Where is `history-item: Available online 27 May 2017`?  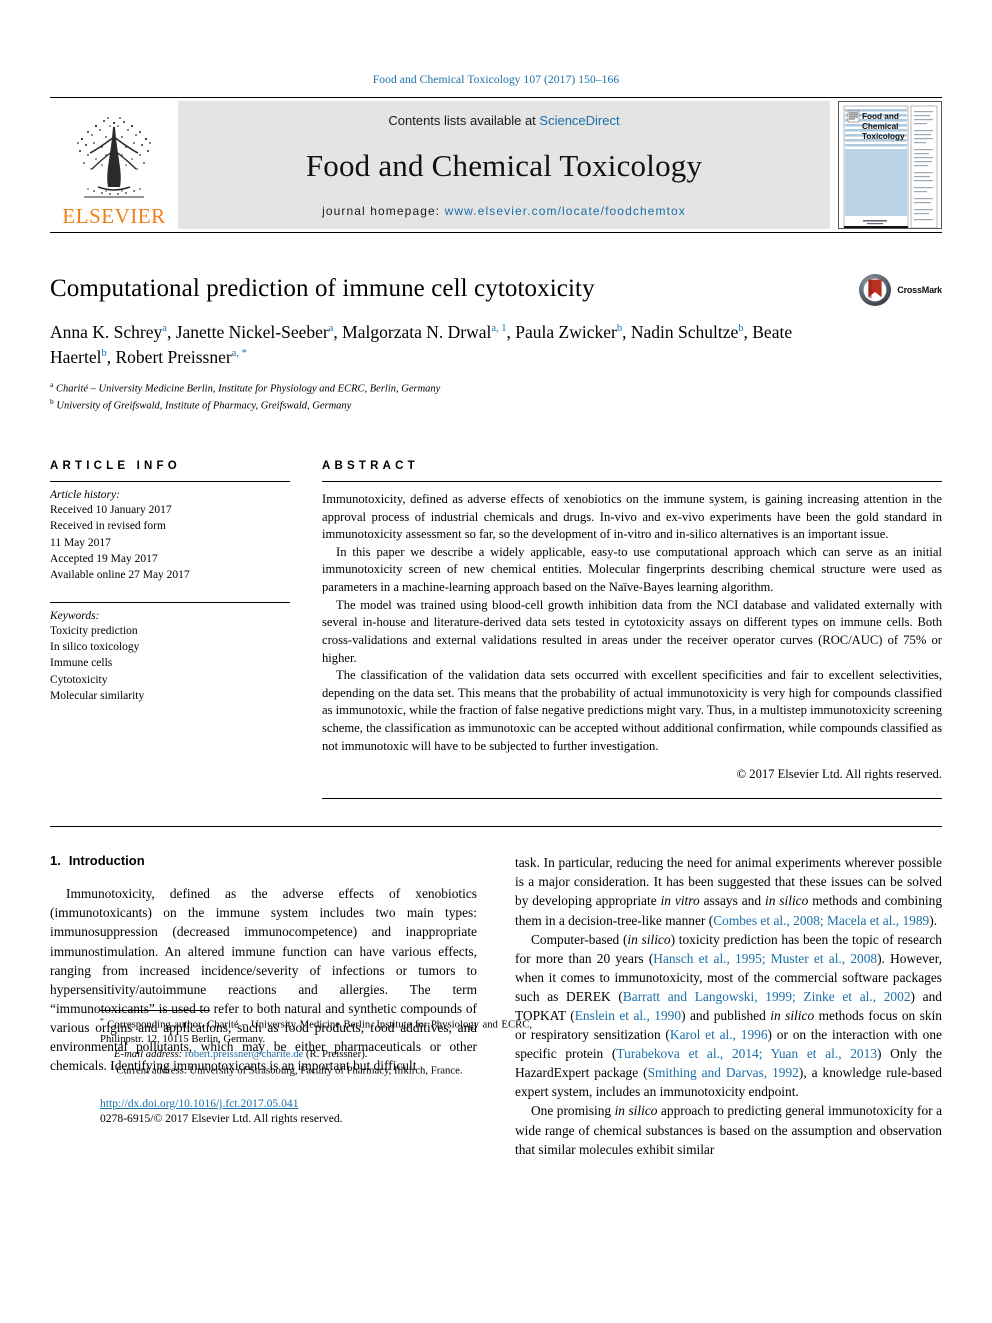
history-item: Available online 27 May 2017 is located at coordinates (120, 575).